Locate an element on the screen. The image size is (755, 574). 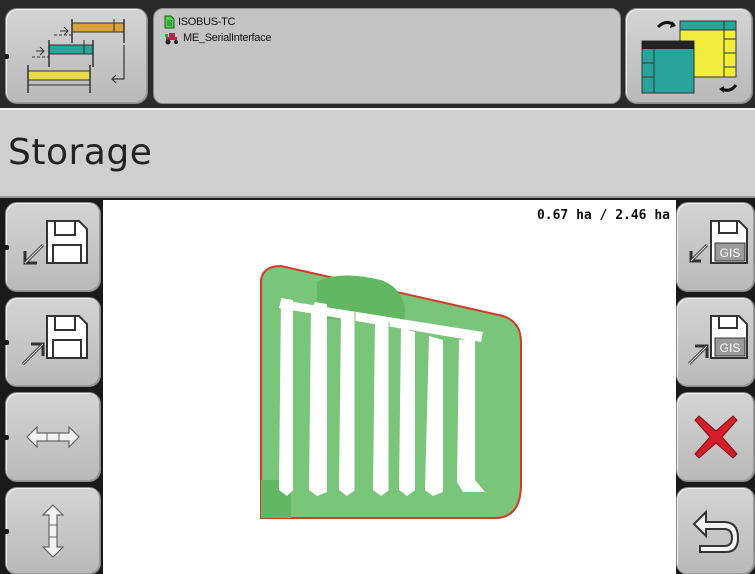
cancel-icon is located at coordinates (715, 437).